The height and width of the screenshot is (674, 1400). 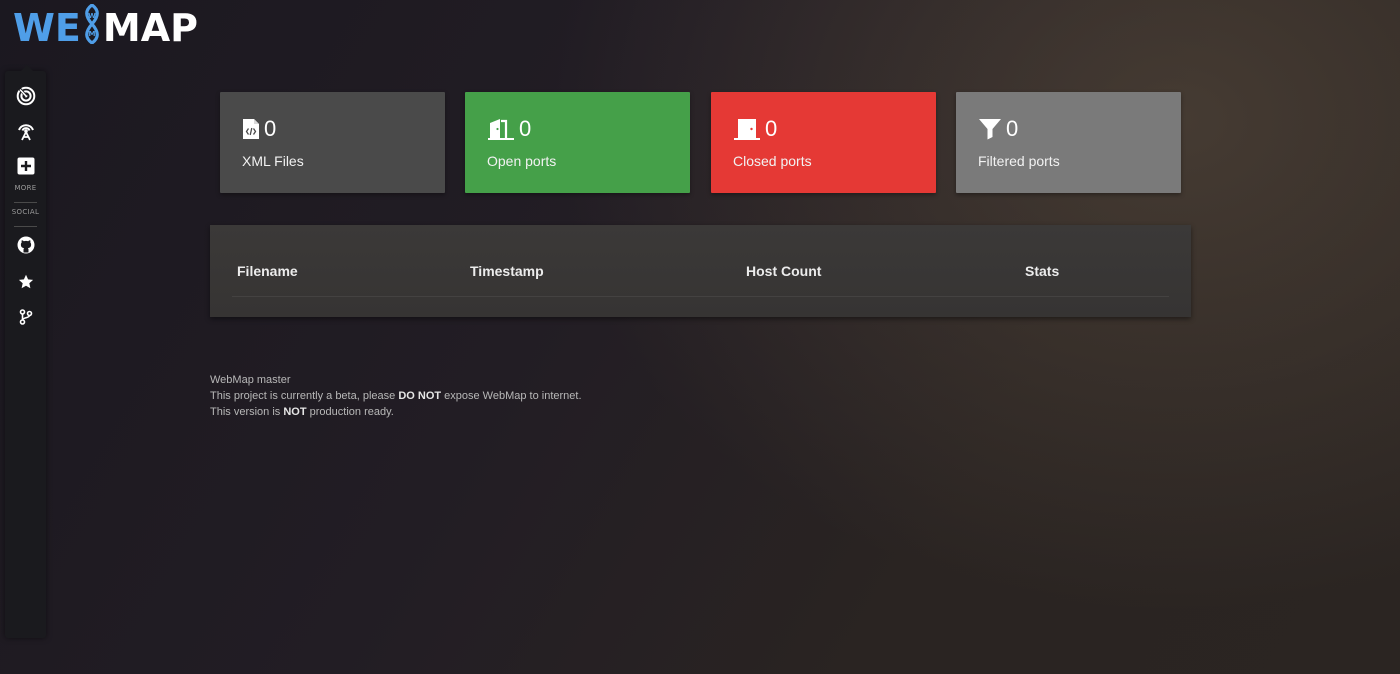 What do you see at coordinates (1068, 142) in the screenshot?
I see `stat-card-filtered-ports: 0 Filtered ports` at bounding box center [1068, 142].